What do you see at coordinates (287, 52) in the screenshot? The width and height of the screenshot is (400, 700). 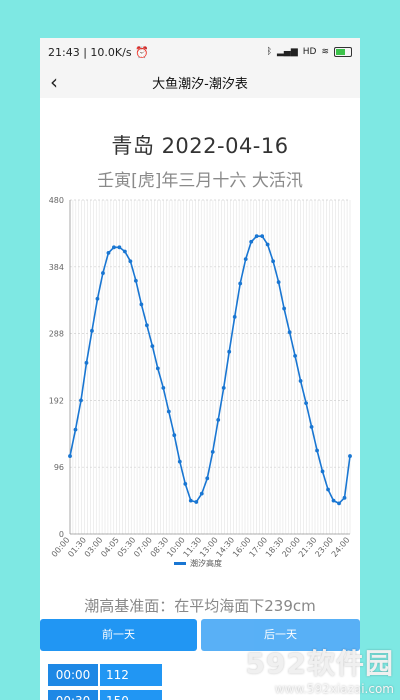 I see `signal-icon: ▂▄▆` at bounding box center [287, 52].